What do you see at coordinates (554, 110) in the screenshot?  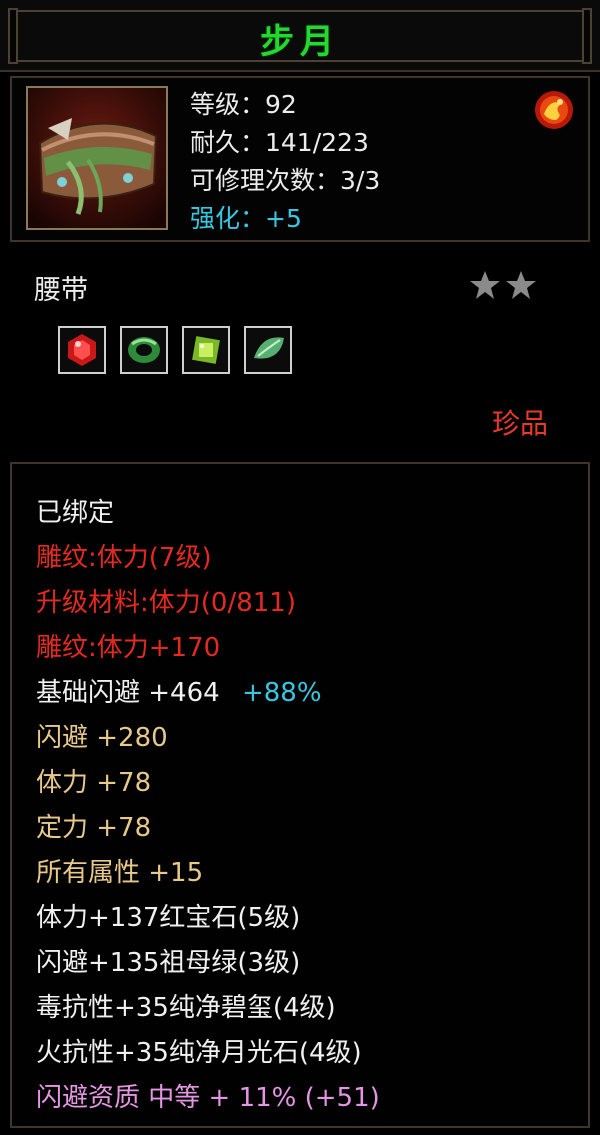 I see `fire-orb-icon` at bounding box center [554, 110].